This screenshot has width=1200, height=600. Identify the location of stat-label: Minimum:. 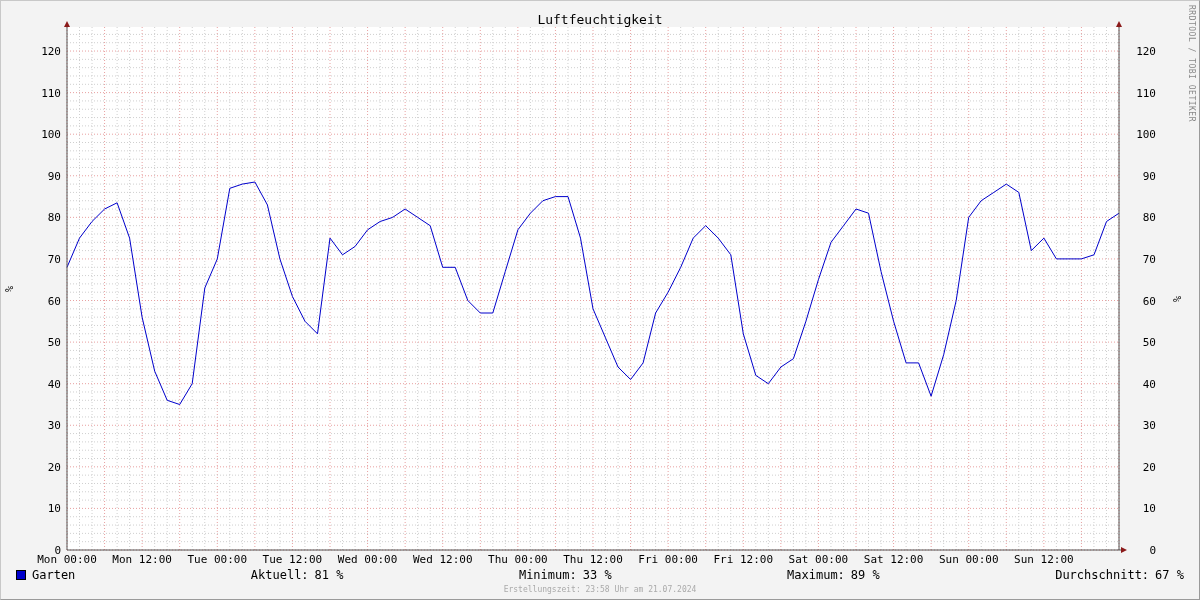
(547, 575).